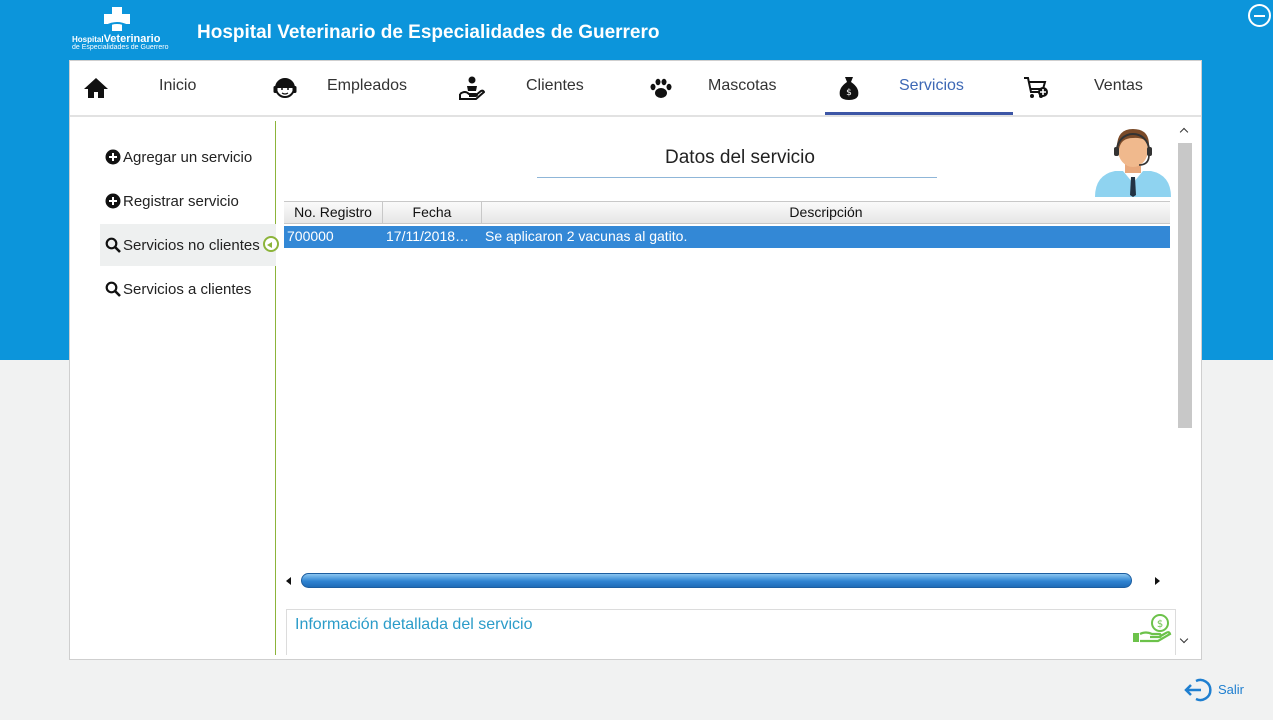  I want to click on agent-avatar-icon, so click(1133, 163).